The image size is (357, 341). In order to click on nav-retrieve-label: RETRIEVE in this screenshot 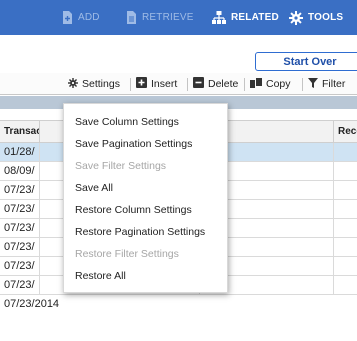, I will do `click(168, 17)`.